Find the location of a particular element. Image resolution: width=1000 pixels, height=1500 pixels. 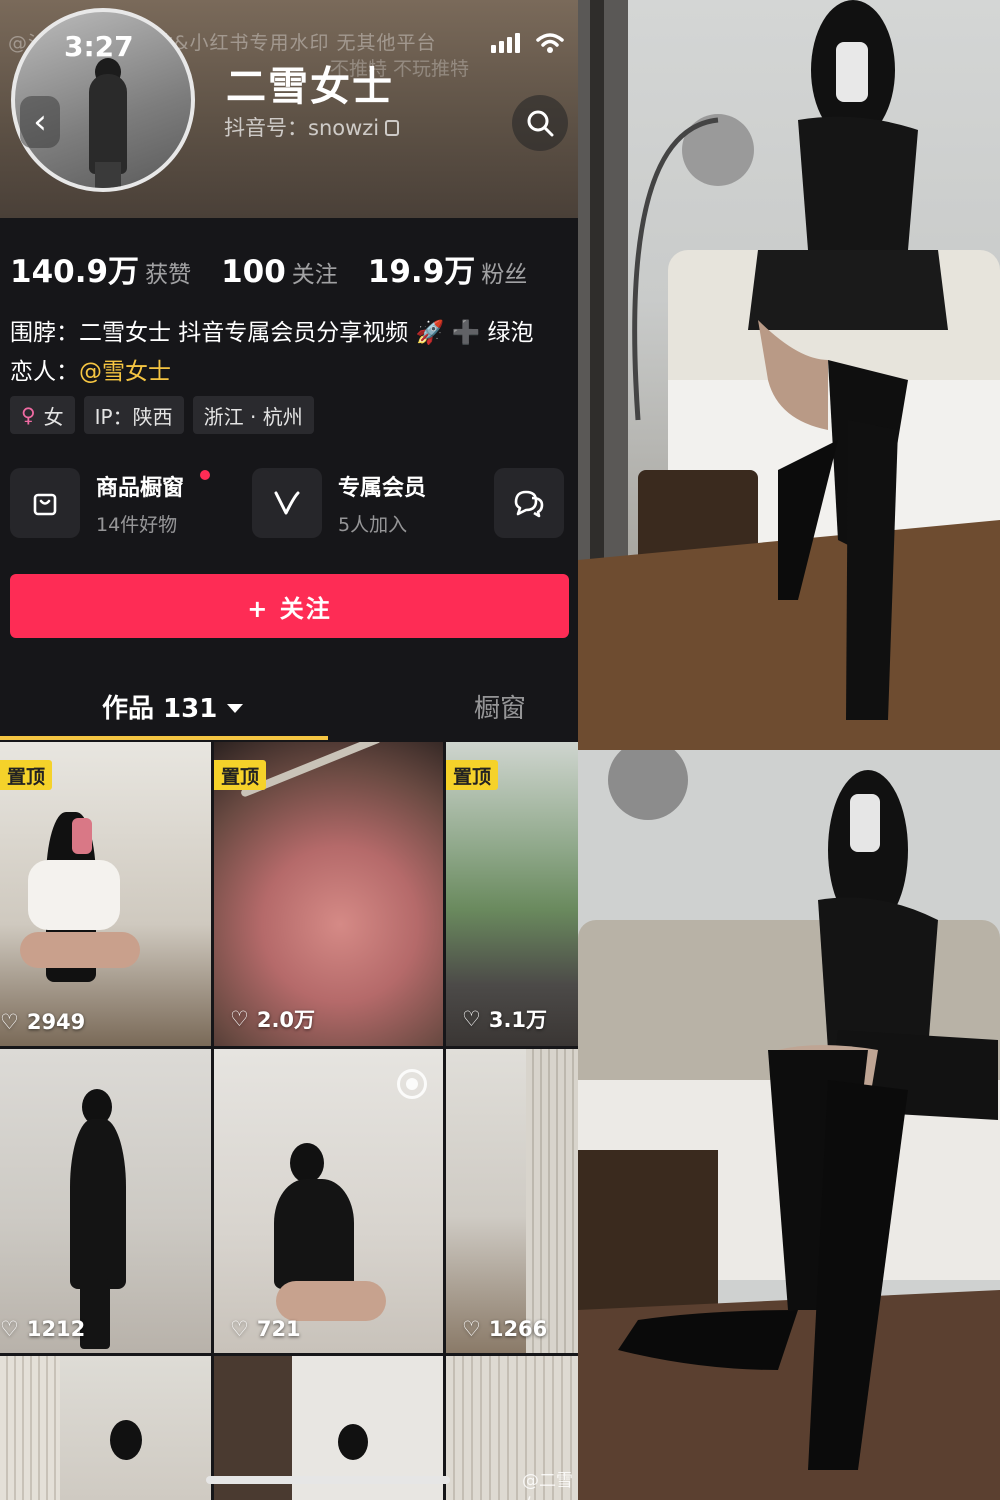

v-icon is located at coordinates (287, 503).